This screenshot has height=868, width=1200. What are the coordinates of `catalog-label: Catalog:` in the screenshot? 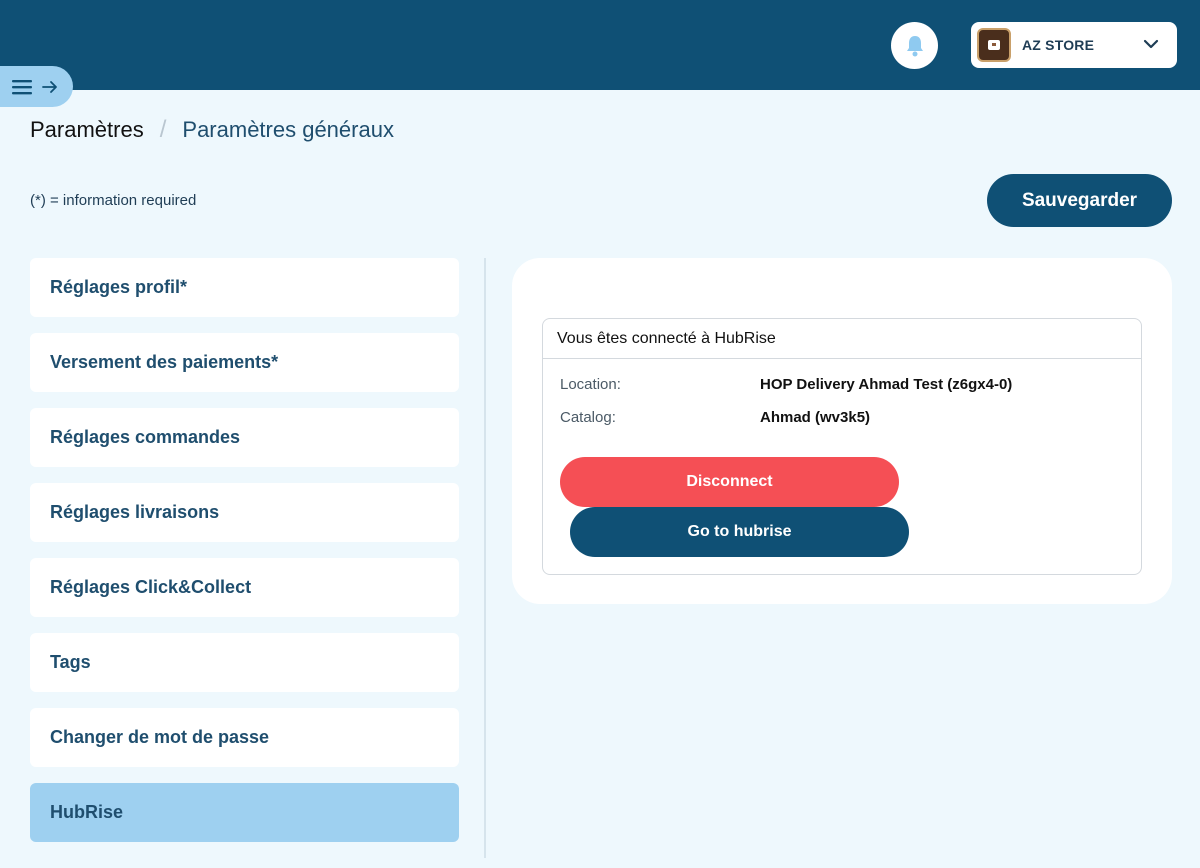 It's located at (588, 417).